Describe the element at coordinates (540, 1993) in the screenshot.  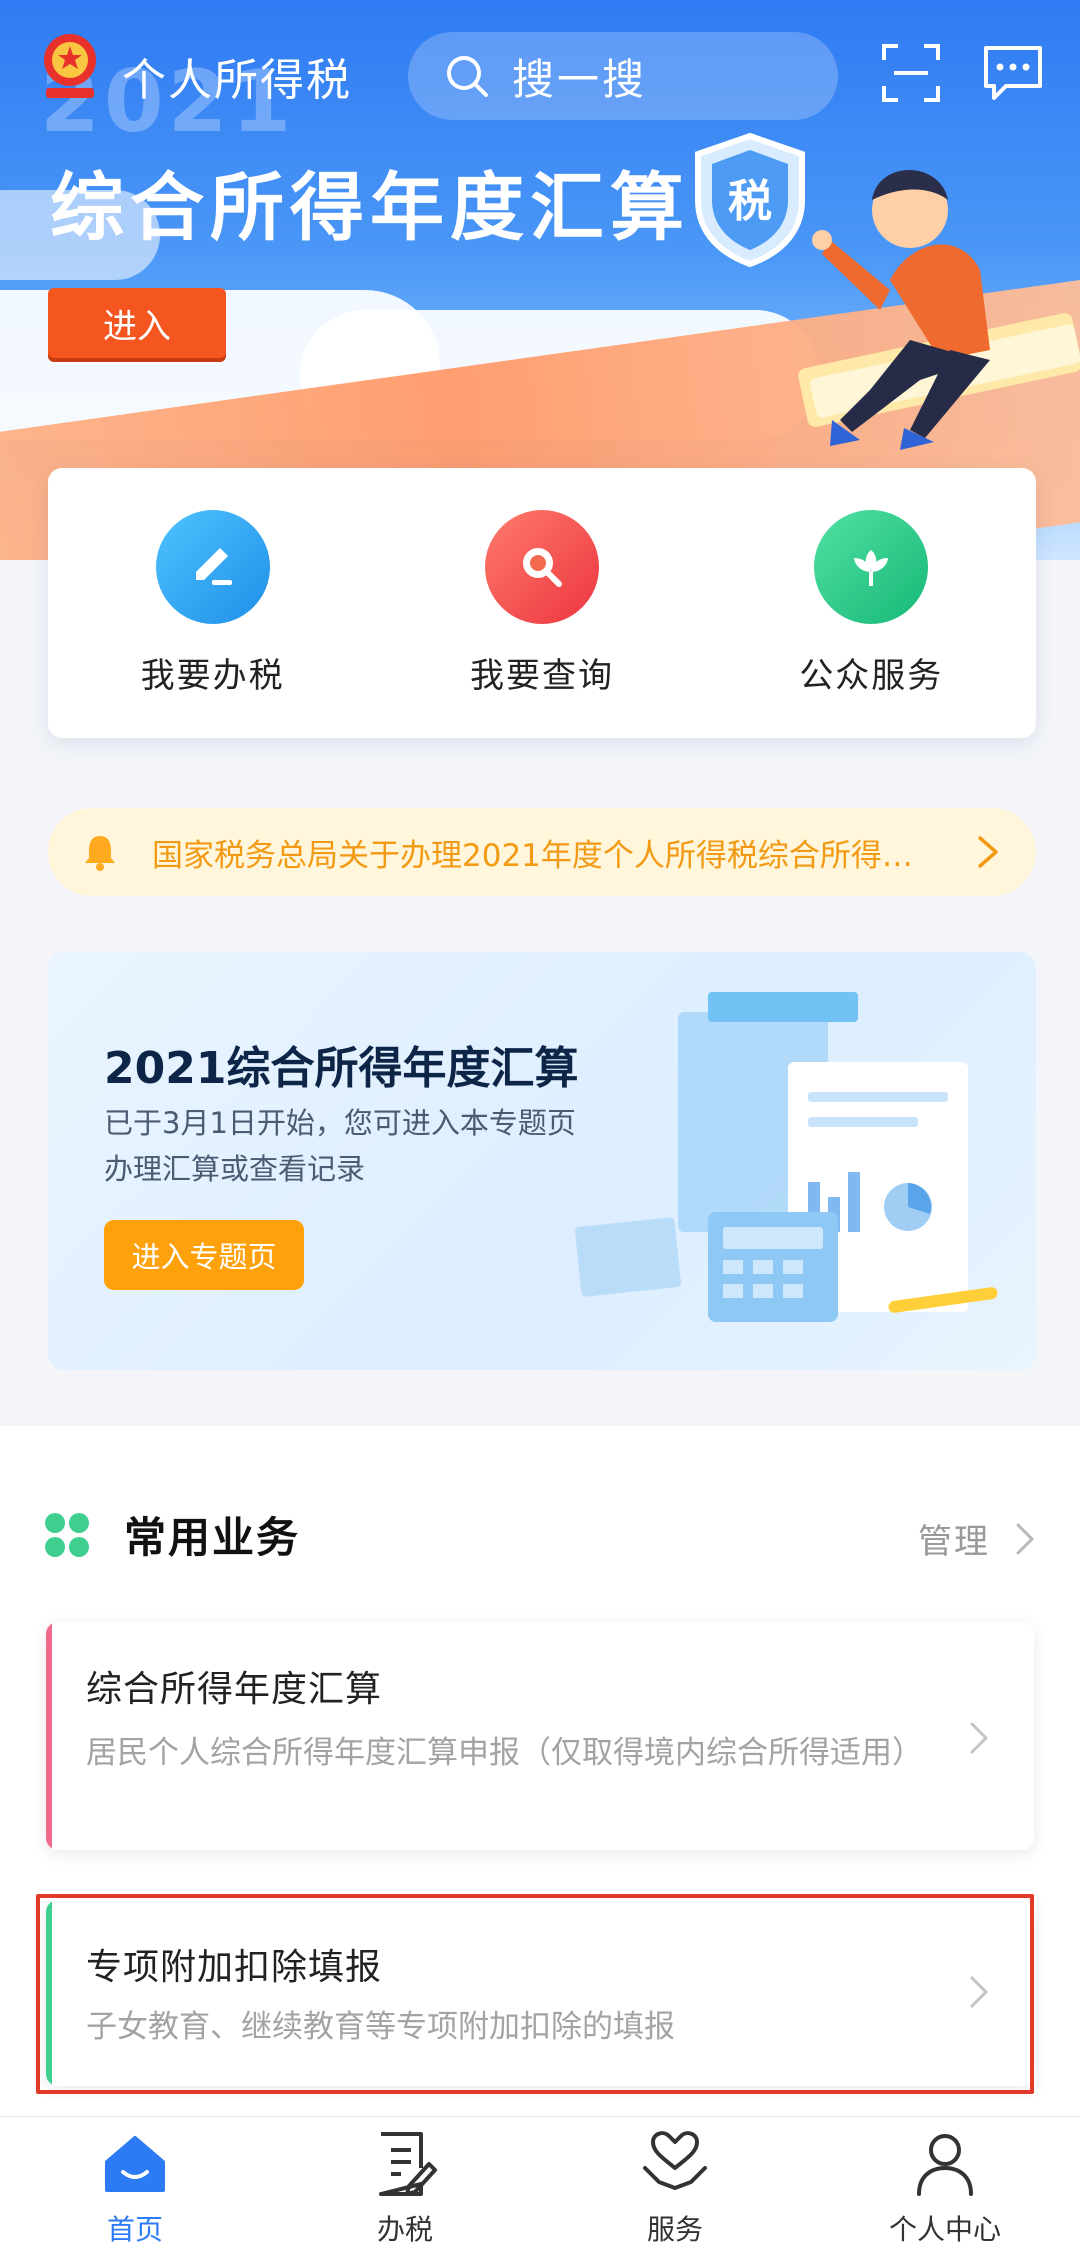
I see `service-card-special-deduction: 专项附加扣除填报 子女教育、继续教育等专项附加扣除的填报` at that location.